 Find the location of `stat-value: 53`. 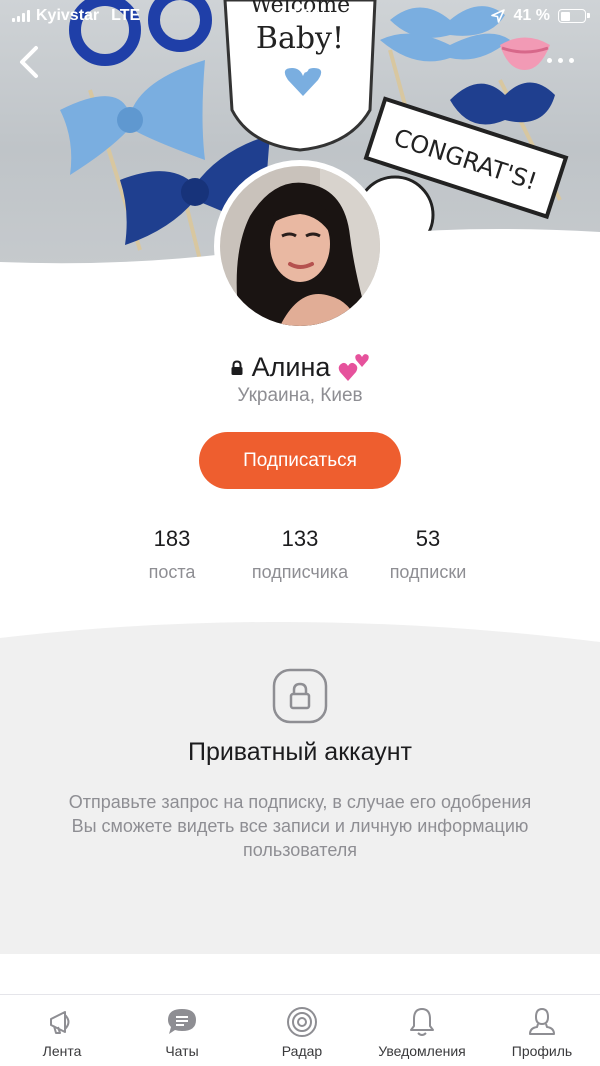

stat-value: 53 is located at coordinates (428, 538).